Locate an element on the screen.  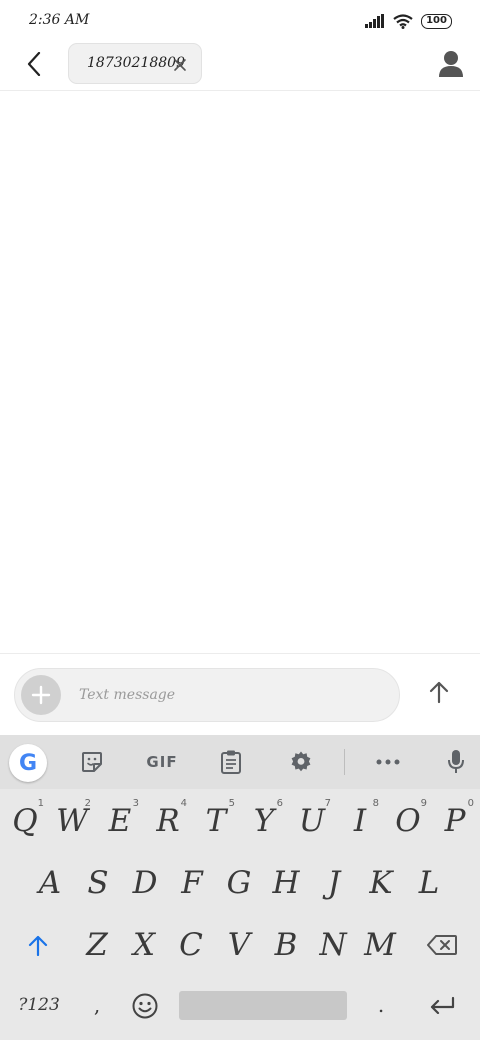
key-label: Q is located at coordinates (25, 821).